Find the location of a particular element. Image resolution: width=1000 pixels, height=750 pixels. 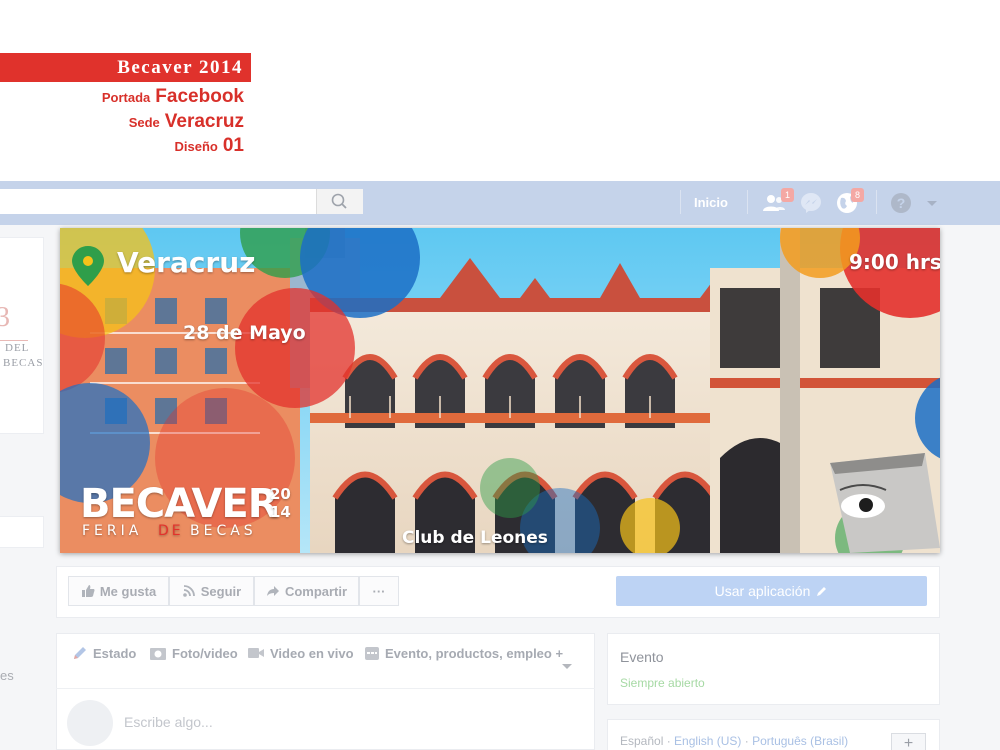

use-app-button: Usar aplicación is located at coordinates (771, 591).